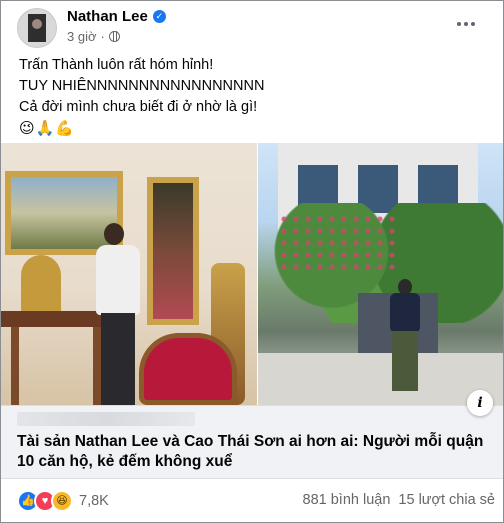  I want to click on red-chair, so click(188, 369).